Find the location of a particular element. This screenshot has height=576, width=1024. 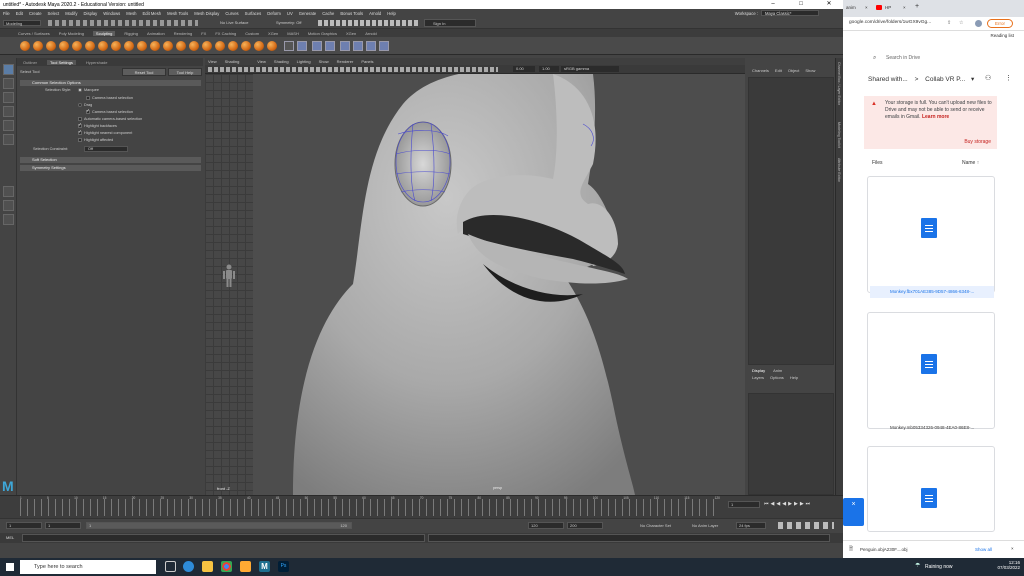

shelf-tab-rigging: Rigging is located at coordinates (131, 33).